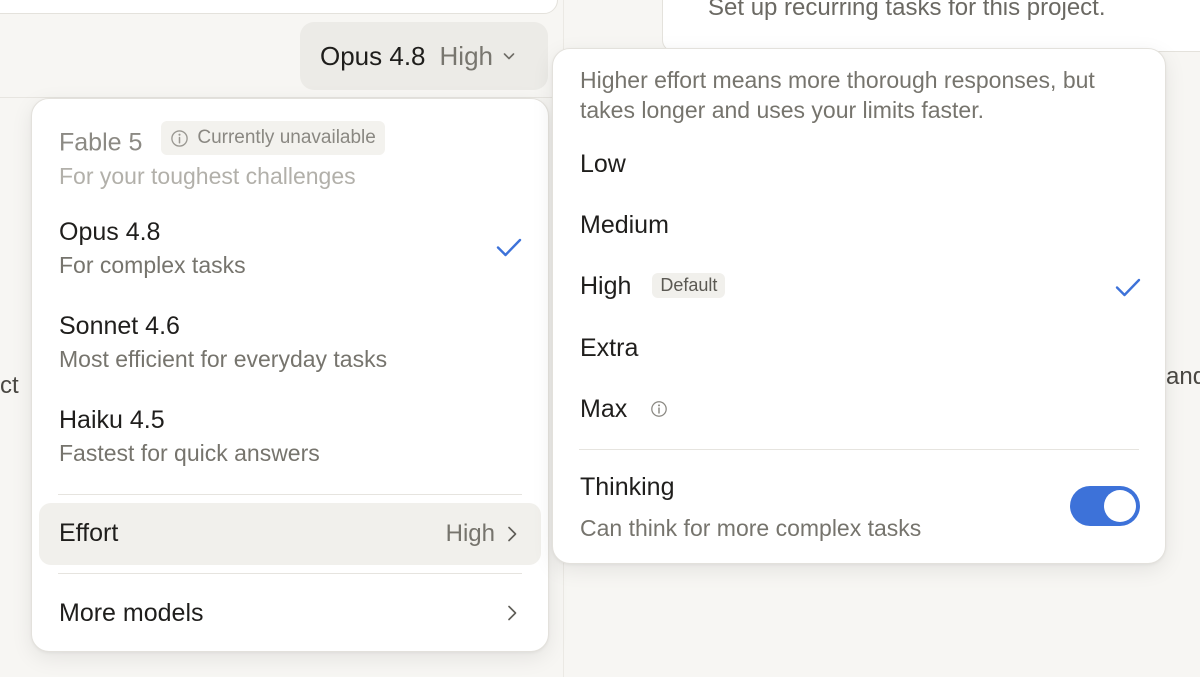  I want to click on effort-option-label: Low, so click(603, 164).